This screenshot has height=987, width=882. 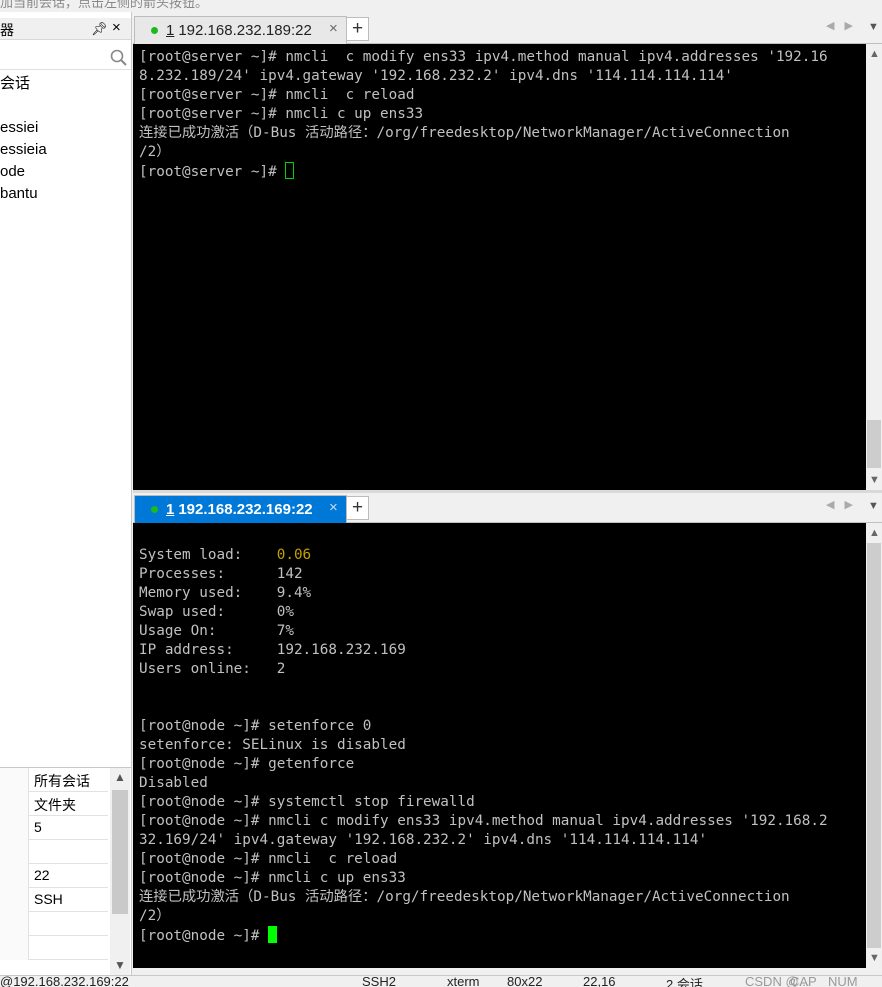 What do you see at coordinates (599, 981) in the screenshot?
I see `status-cursor-position: 22,16` at bounding box center [599, 981].